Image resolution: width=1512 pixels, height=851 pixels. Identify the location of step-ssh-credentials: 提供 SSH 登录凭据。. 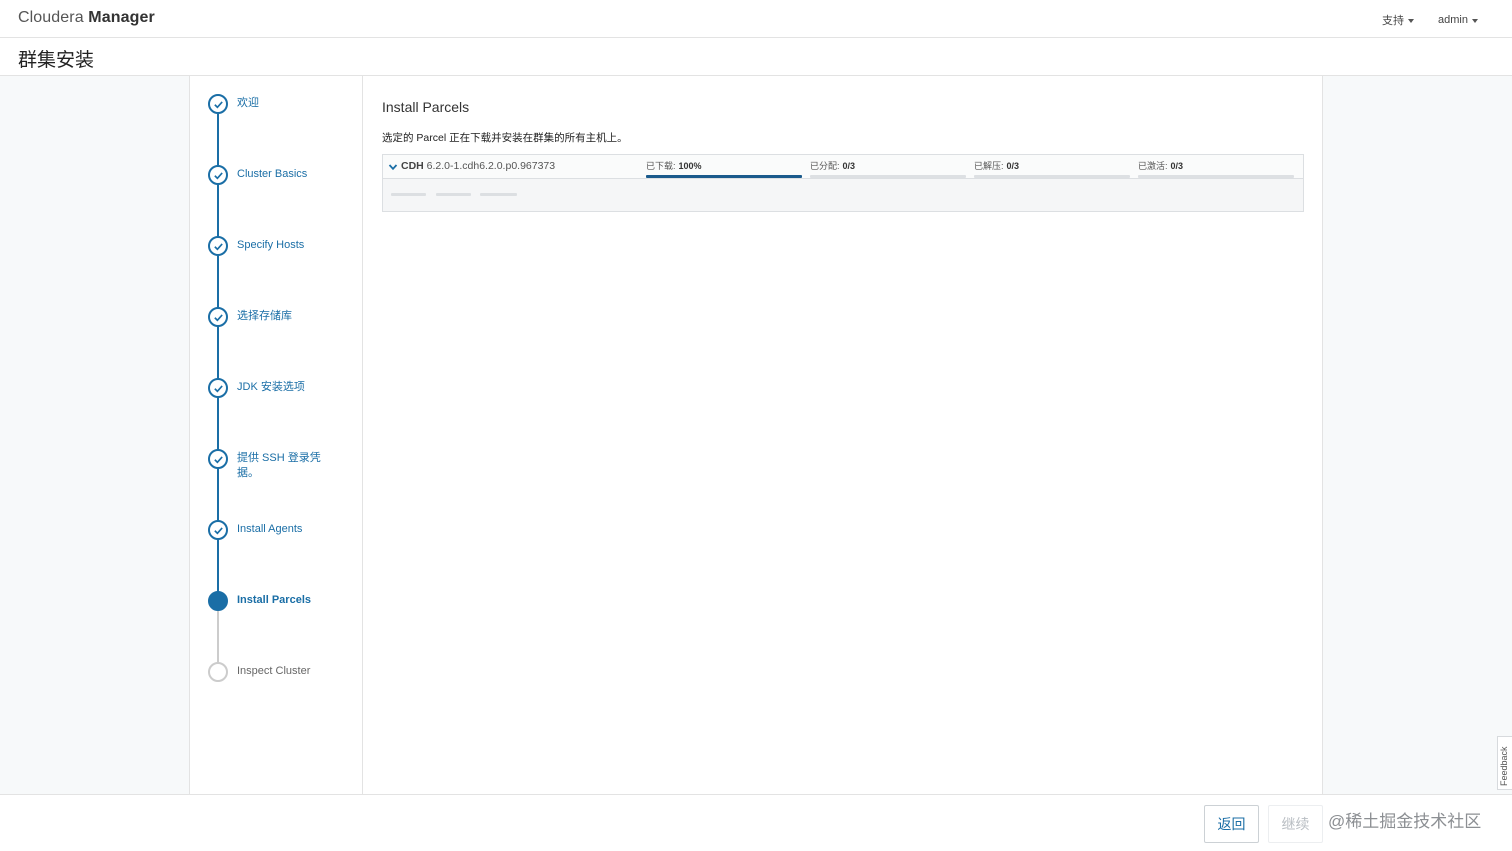
(283, 465).